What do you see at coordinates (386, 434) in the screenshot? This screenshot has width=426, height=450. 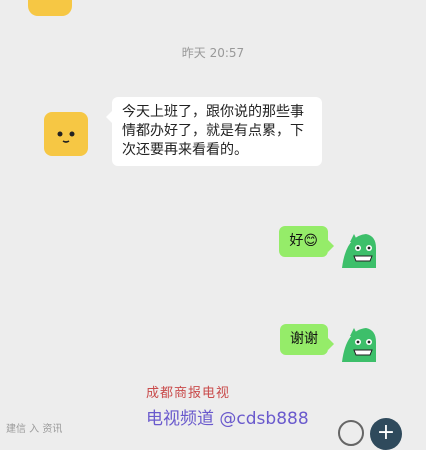 I see `plus-button: +` at bounding box center [386, 434].